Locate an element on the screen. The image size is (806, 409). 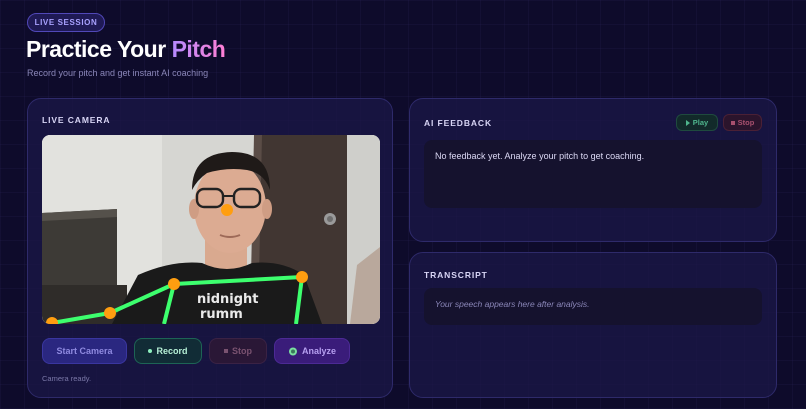
camera-status: Camera ready. is located at coordinates (67, 378).